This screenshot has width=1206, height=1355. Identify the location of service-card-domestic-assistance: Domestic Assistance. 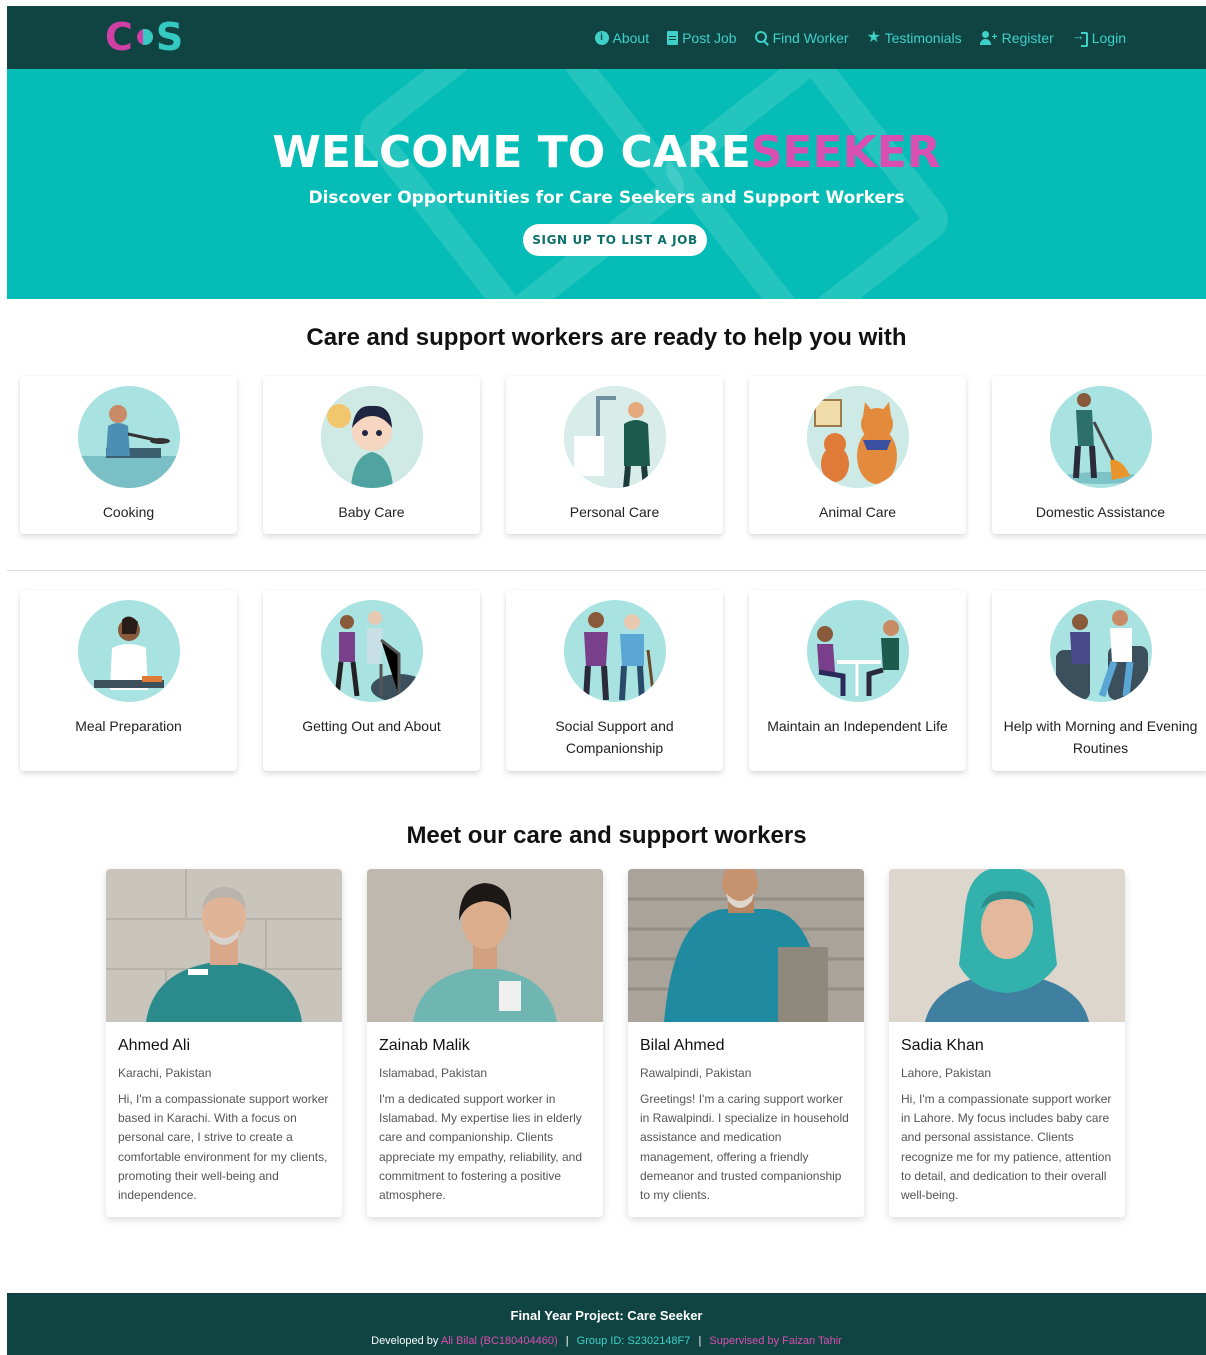
(1099, 455).